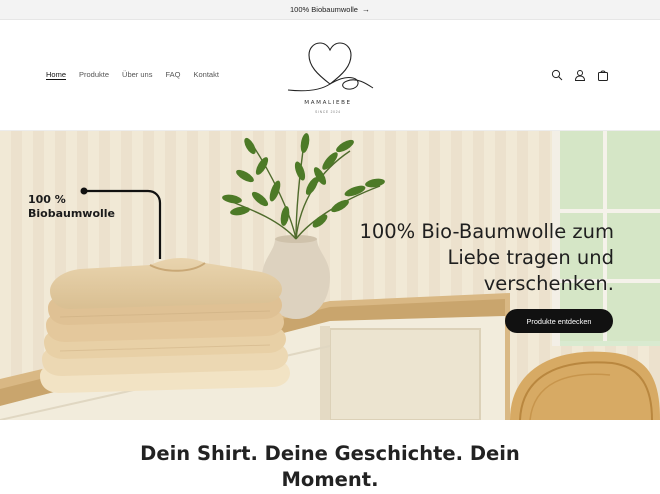  I want to click on nav-item-faq: FAQ, so click(172, 74).